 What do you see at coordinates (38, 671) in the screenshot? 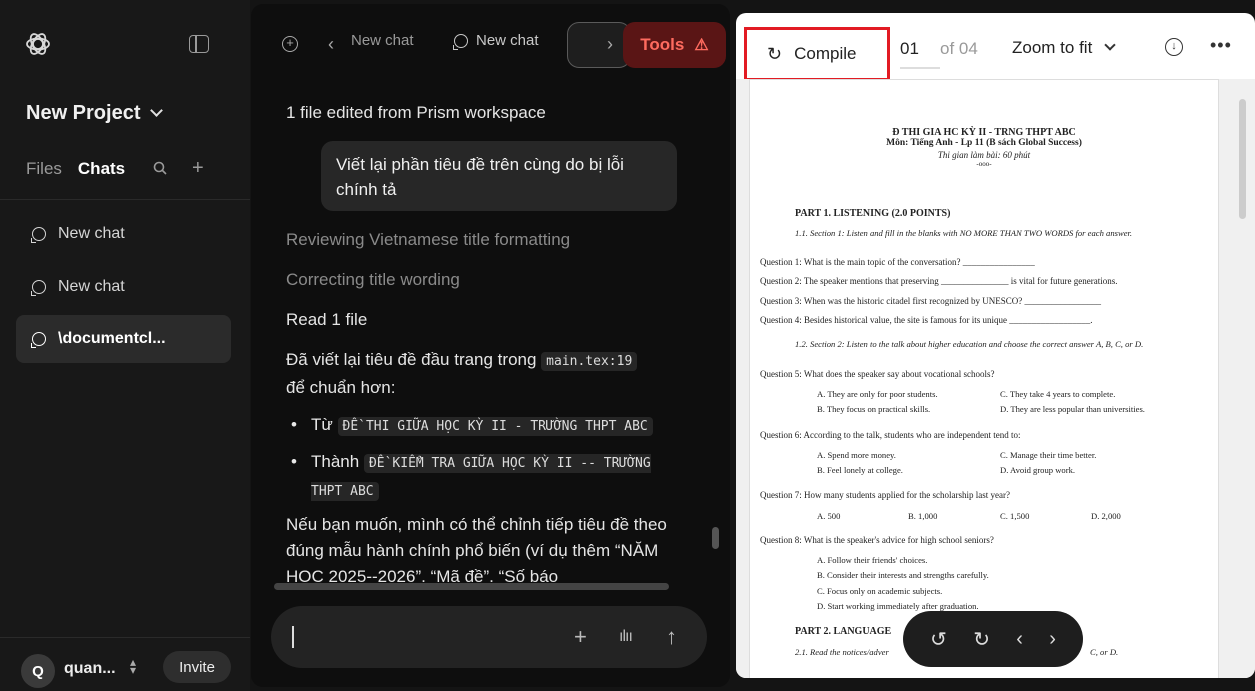
I see `avatar: Q` at bounding box center [38, 671].